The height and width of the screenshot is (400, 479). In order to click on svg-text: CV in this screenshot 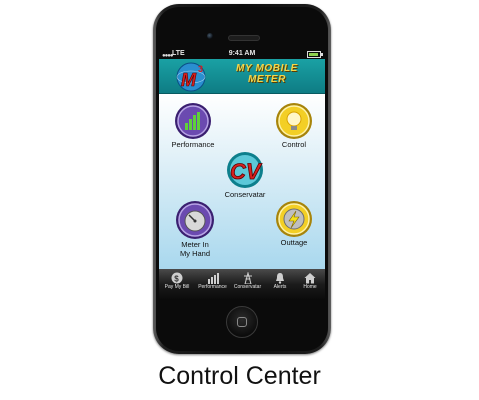, I will do `click(246, 171)`.